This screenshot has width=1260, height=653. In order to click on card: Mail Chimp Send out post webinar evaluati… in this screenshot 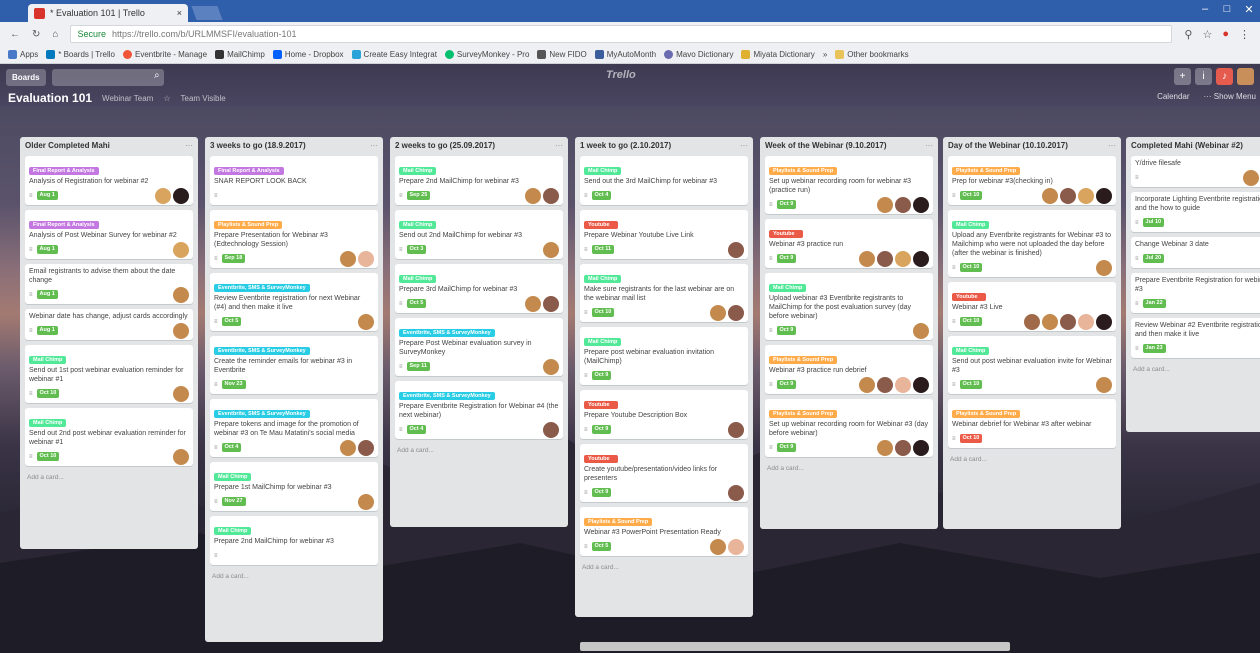, I will do `click(1032, 365)`.